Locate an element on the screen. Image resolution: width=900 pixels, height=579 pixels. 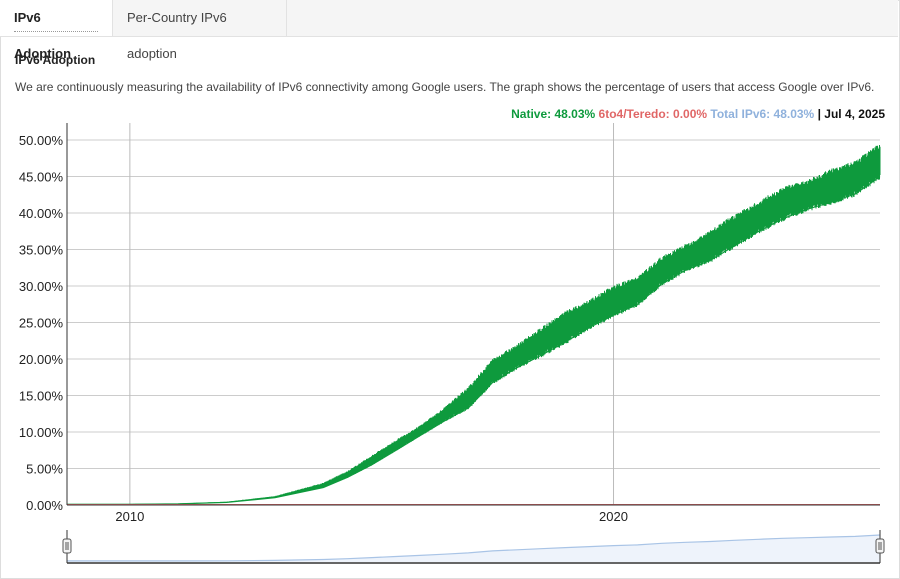
y-tick-label: 50.00% is located at coordinates (41, 140).